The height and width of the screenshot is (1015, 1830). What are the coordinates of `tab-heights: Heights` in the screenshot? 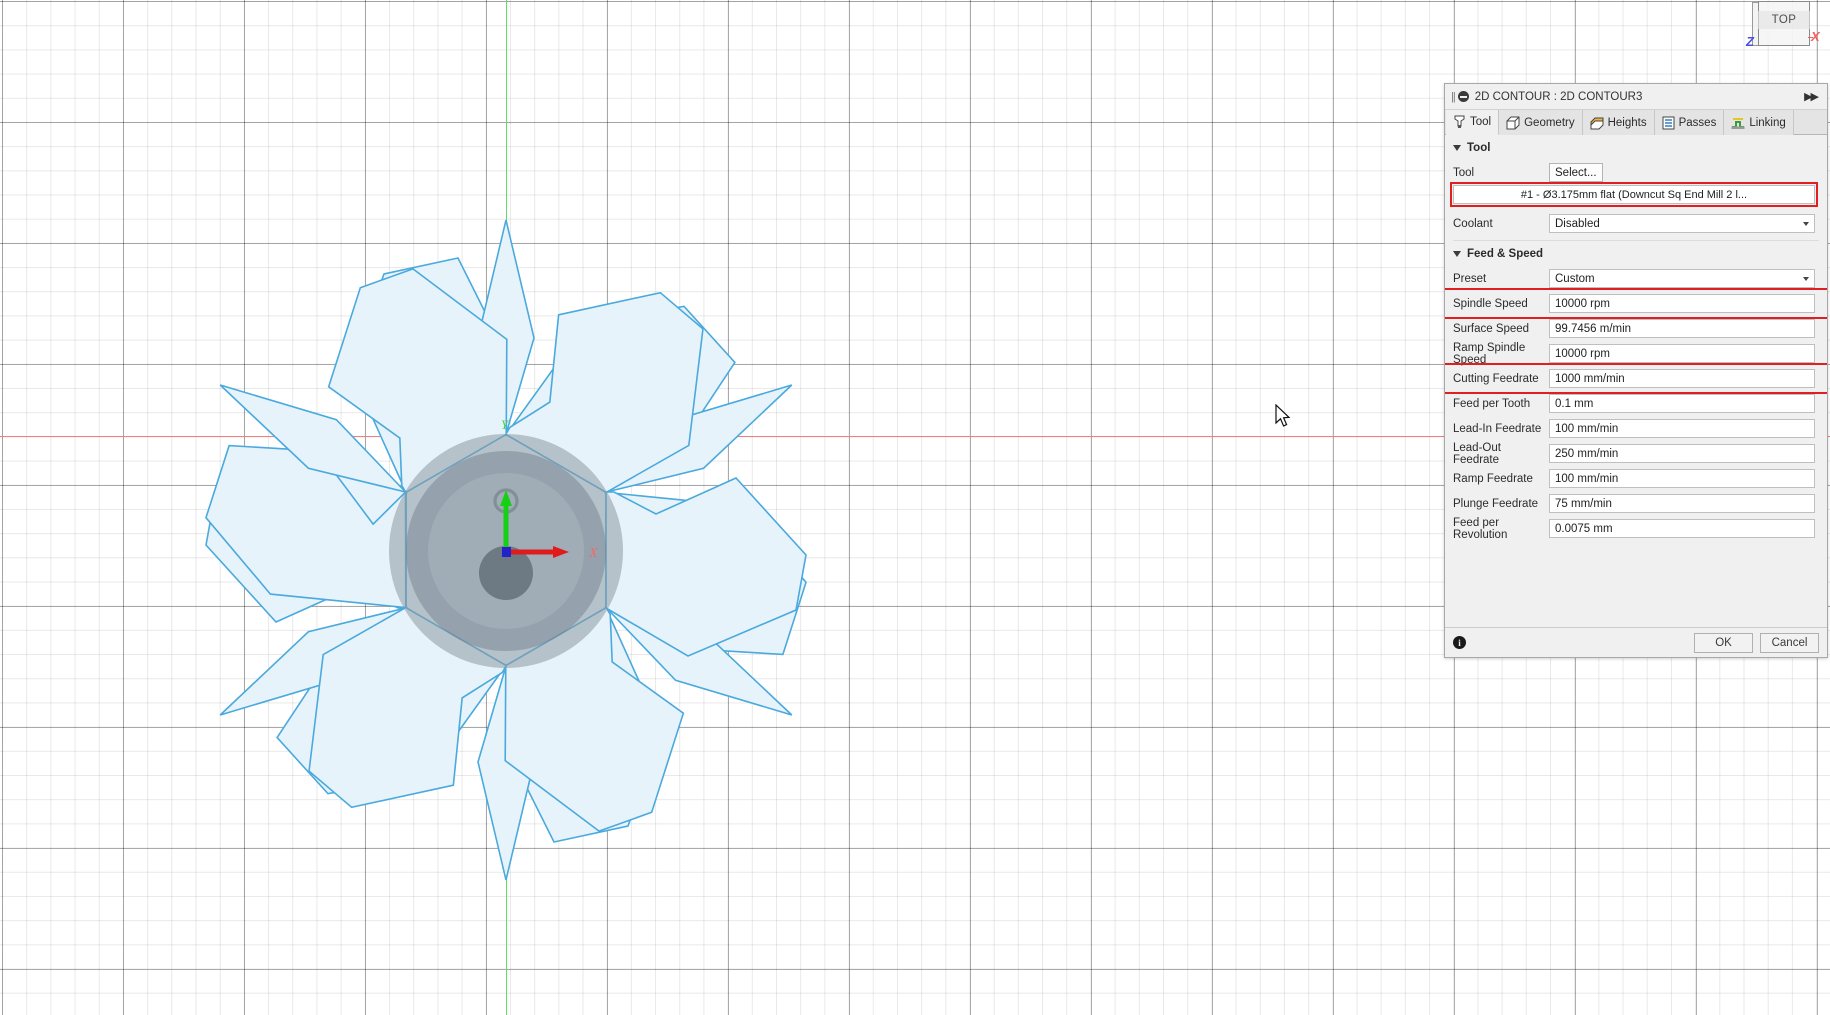 It's located at (1618, 122).